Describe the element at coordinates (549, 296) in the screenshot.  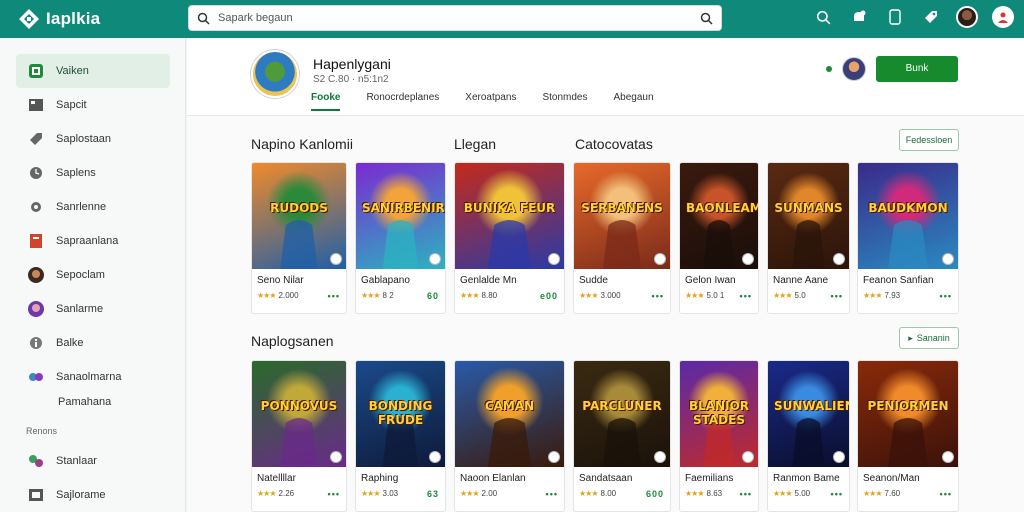
I see `more-options-button: e00` at that location.